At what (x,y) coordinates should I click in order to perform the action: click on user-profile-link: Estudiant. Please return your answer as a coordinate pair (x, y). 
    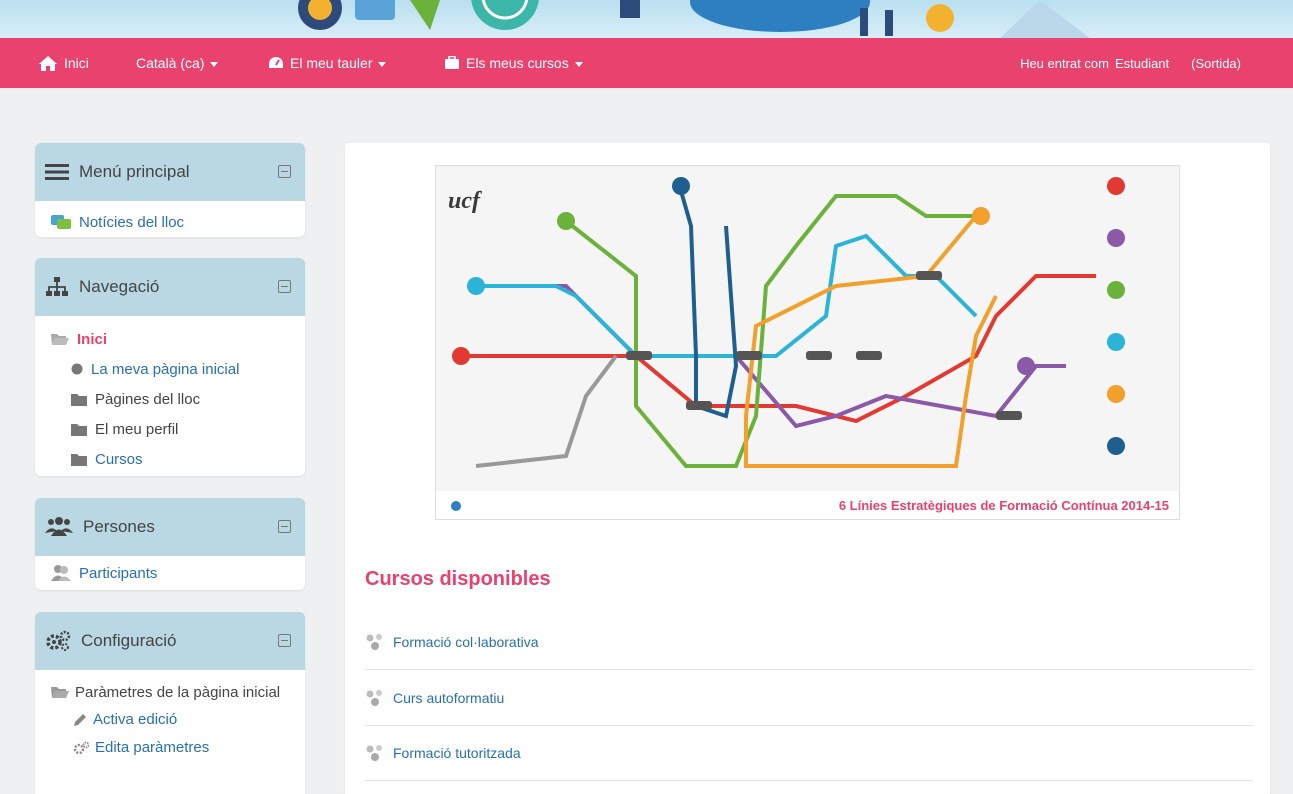
    Looking at the image, I should click on (1142, 63).